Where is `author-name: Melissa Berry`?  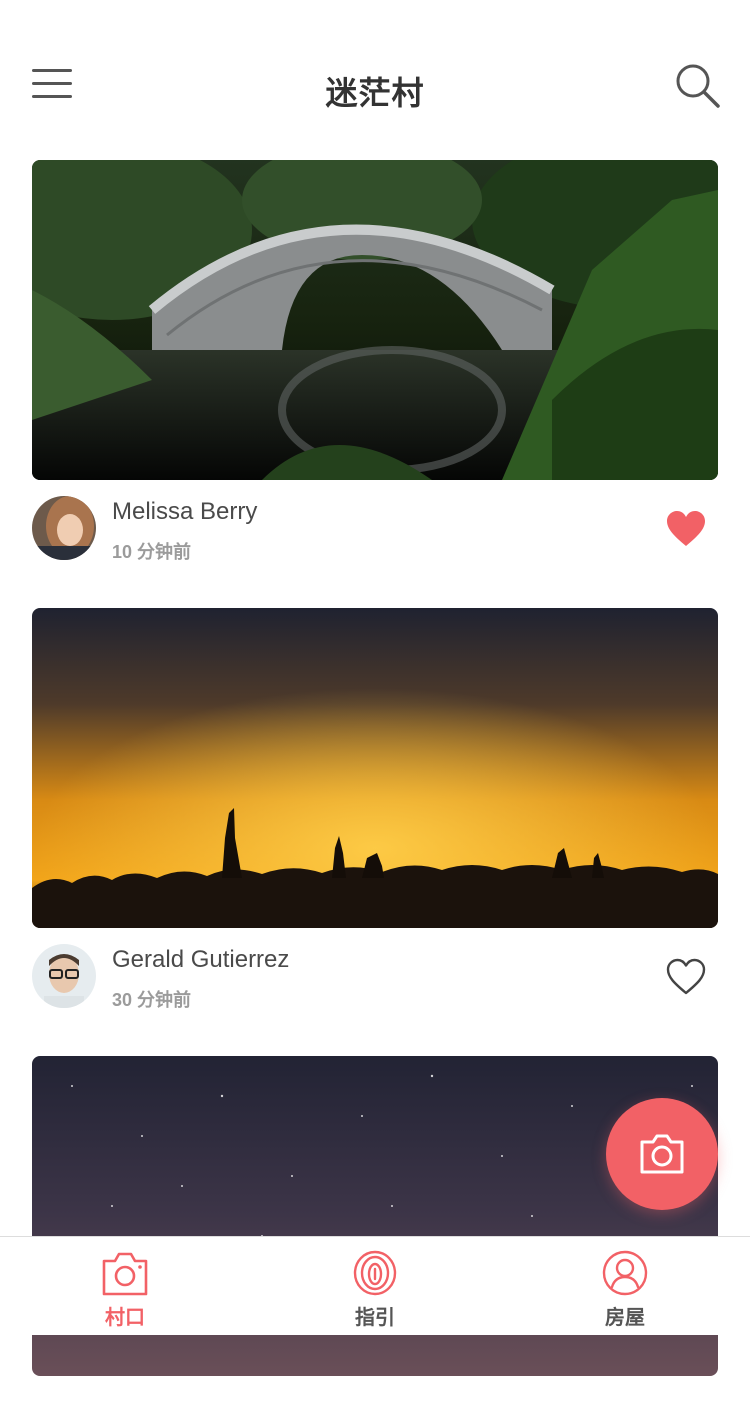 author-name: Melissa Berry is located at coordinates (185, 511).